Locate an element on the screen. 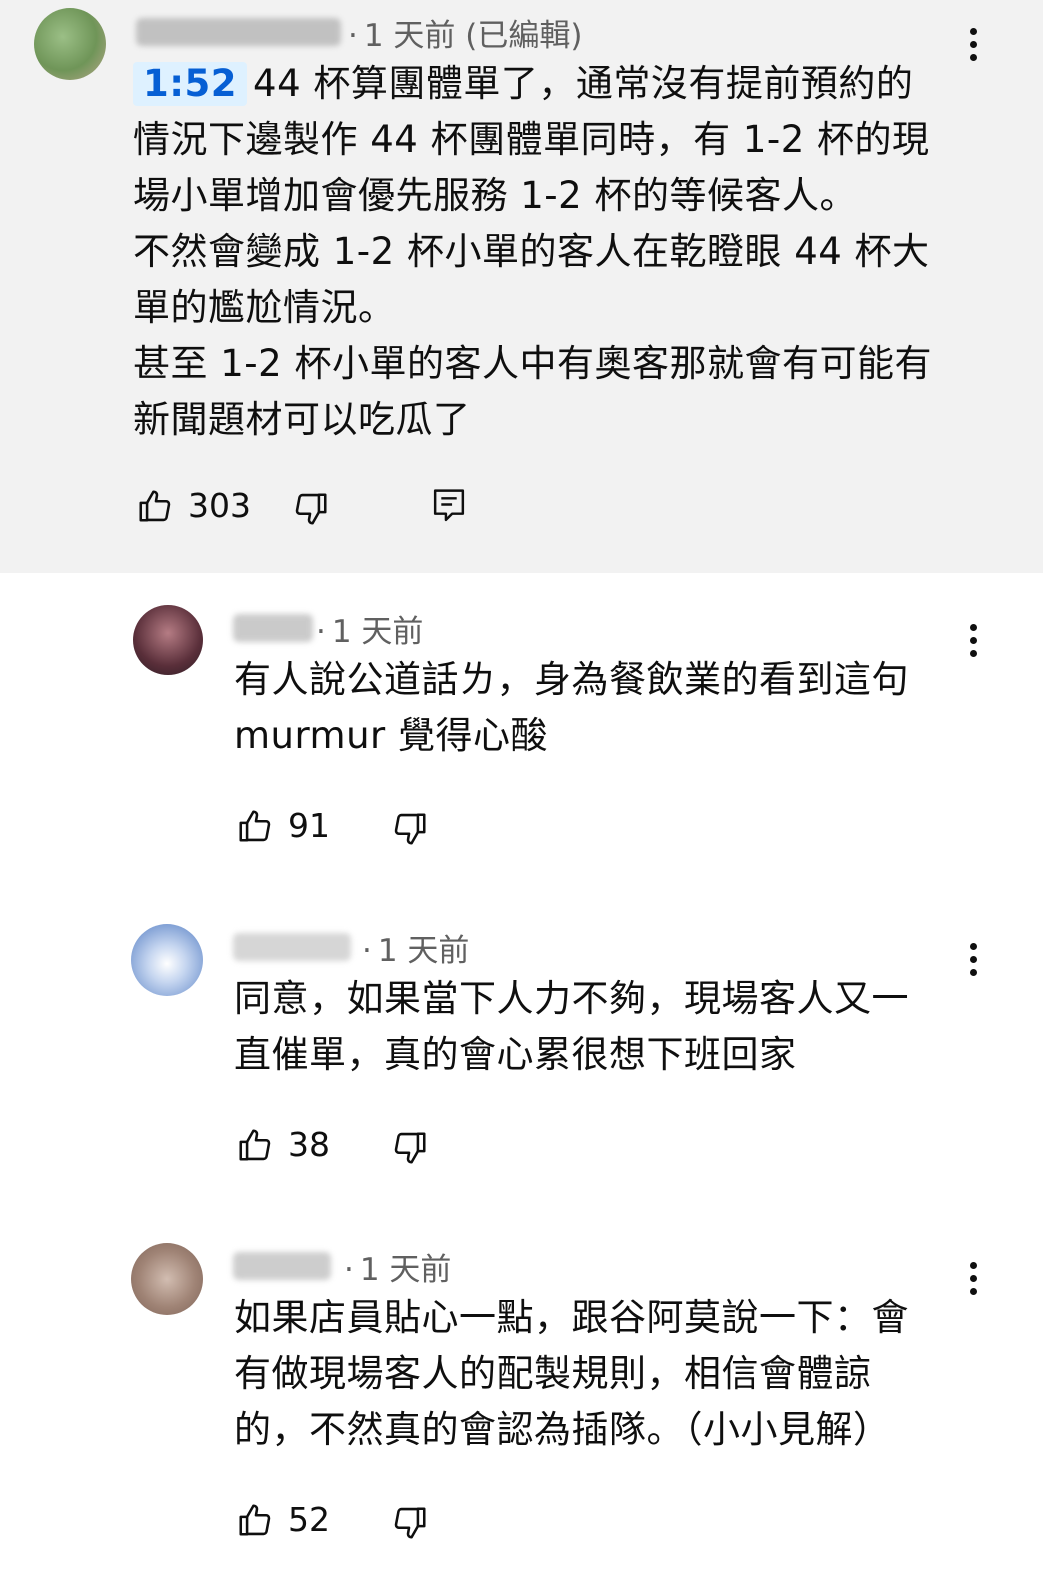 The height and width of the screenshot is (1573, 1043). like-count: 38 is located at coordinates (309, 1144).